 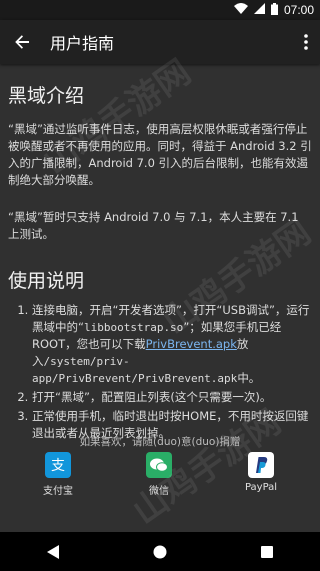 What do you see at coordinates (261, 465) in the screenshot?
I see `paypal-icon` at bounding box center [261, 465].